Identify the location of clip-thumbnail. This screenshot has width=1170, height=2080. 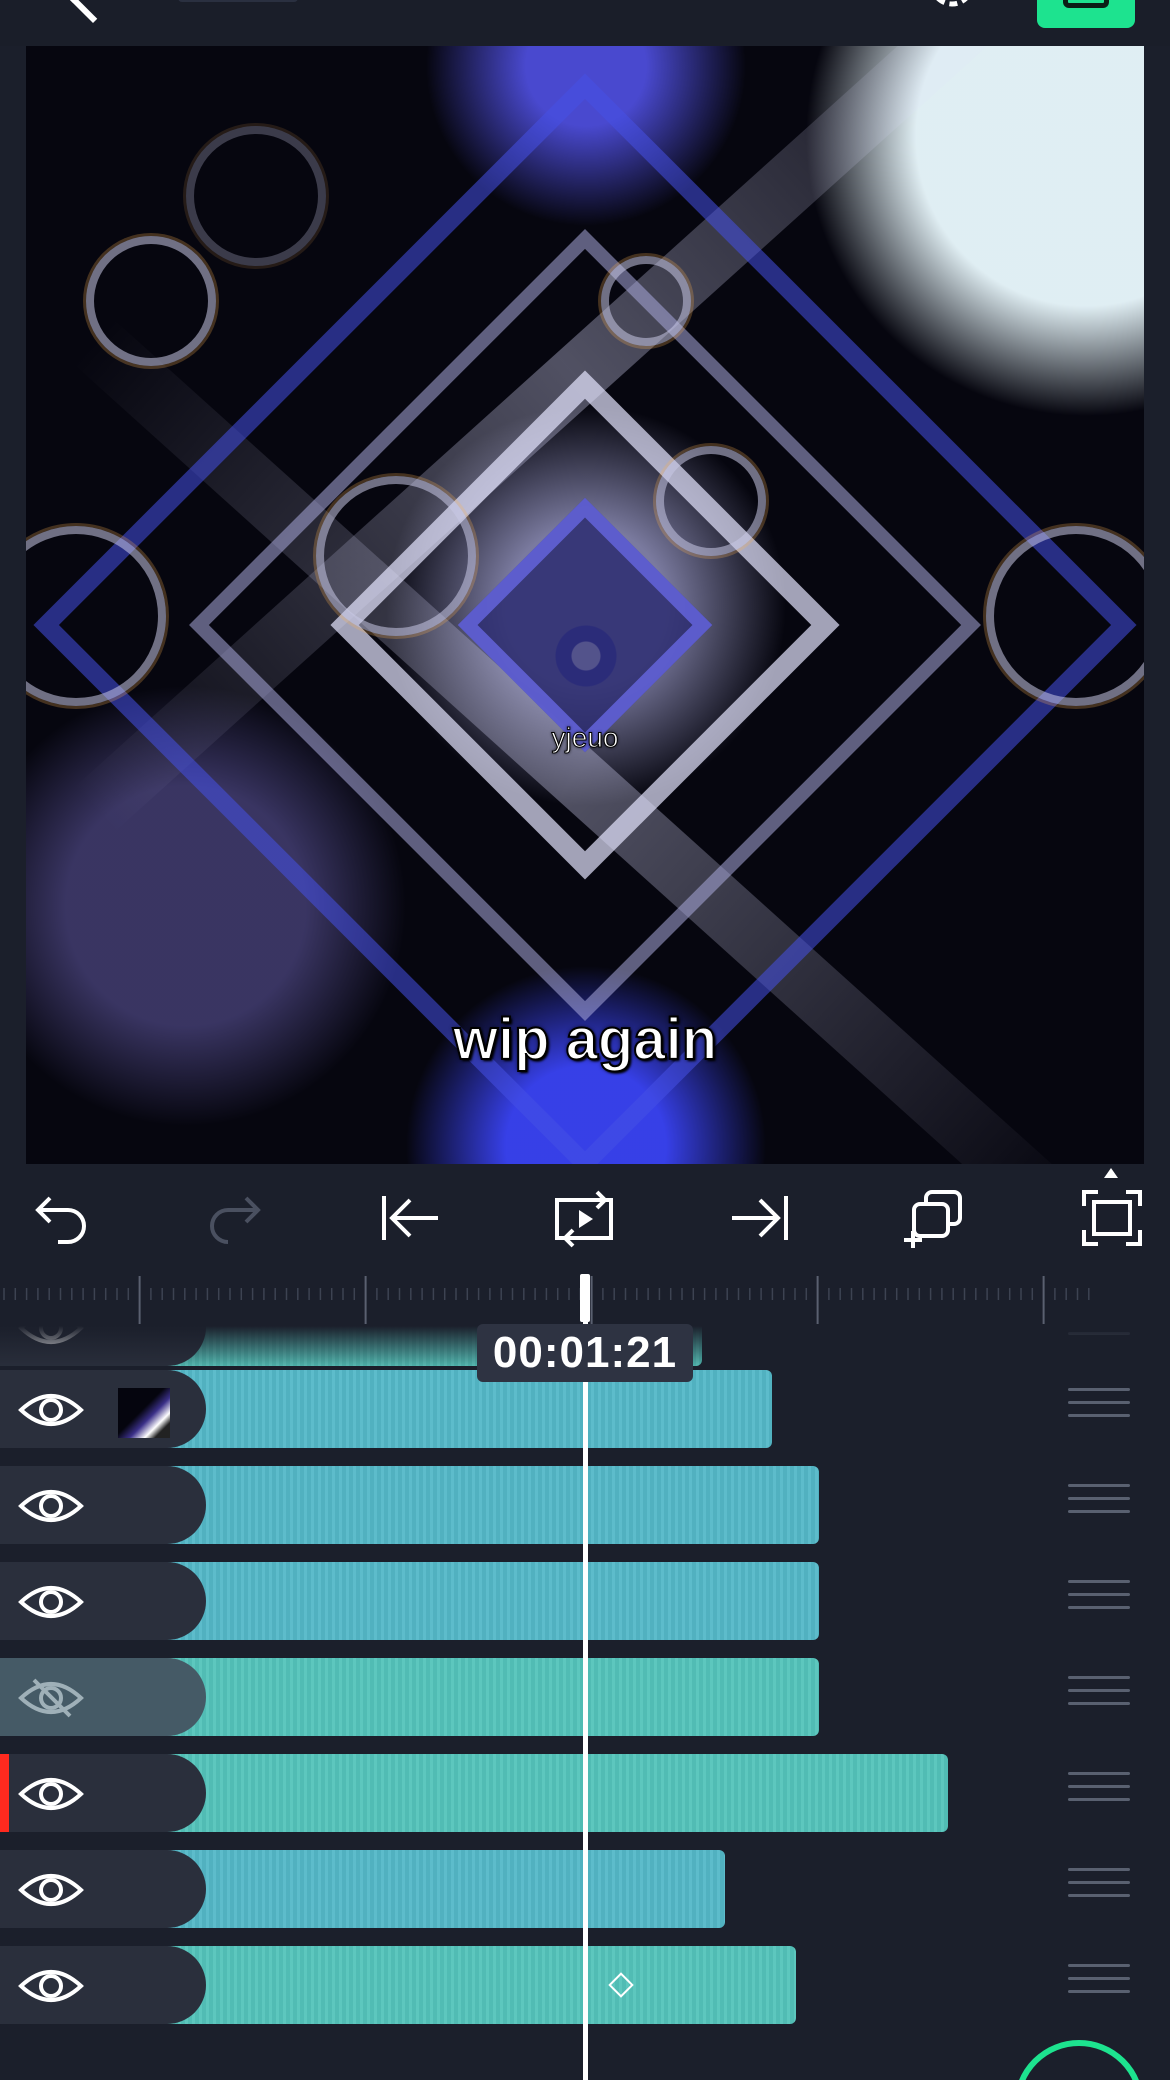
(144, 1413).